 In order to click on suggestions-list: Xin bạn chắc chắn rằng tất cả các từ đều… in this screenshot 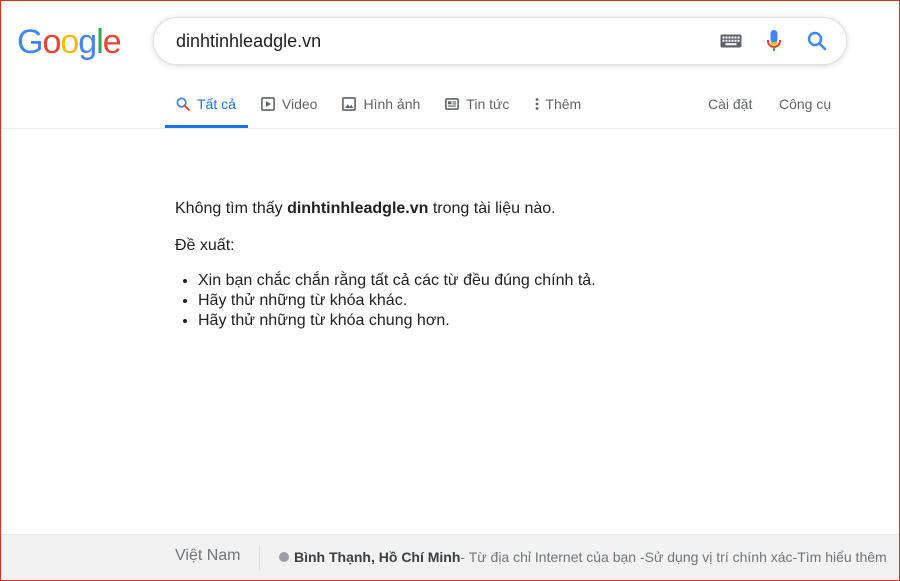, I will do `click(505, 301)`.